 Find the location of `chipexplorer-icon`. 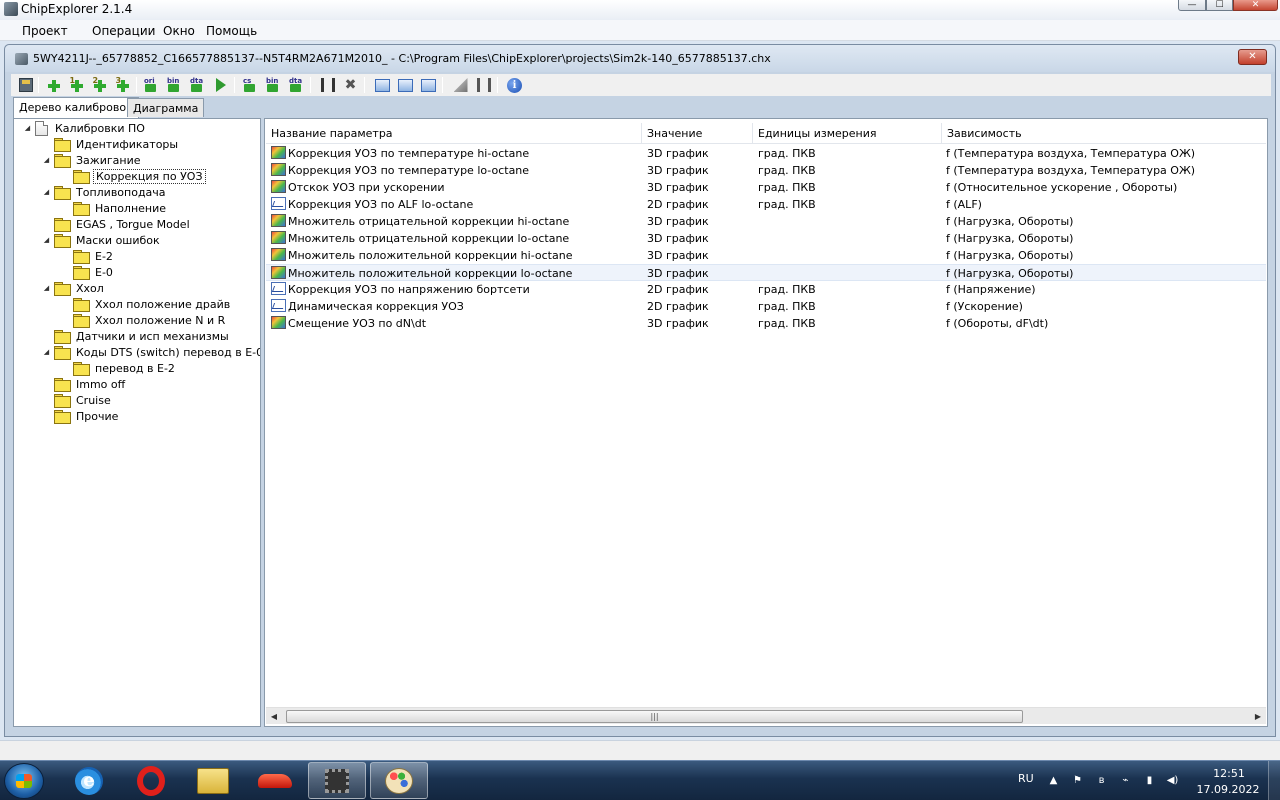

chipexplorer-icon is located at coordinates (337, 780).